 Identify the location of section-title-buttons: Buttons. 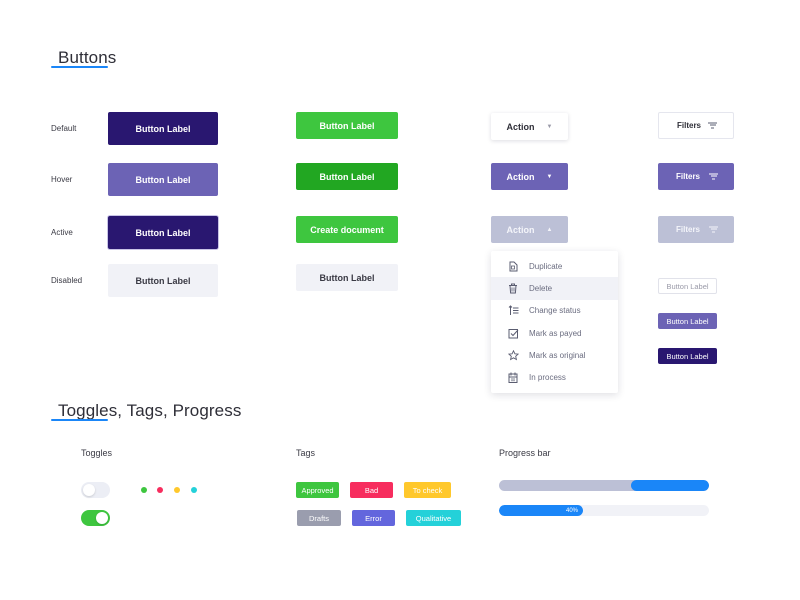
(87, 57).